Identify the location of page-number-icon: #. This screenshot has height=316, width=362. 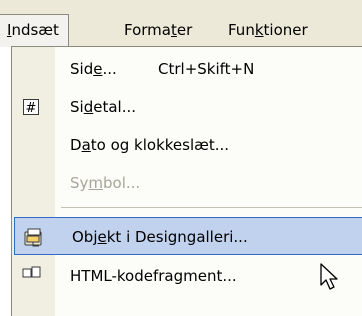
(31, 107).